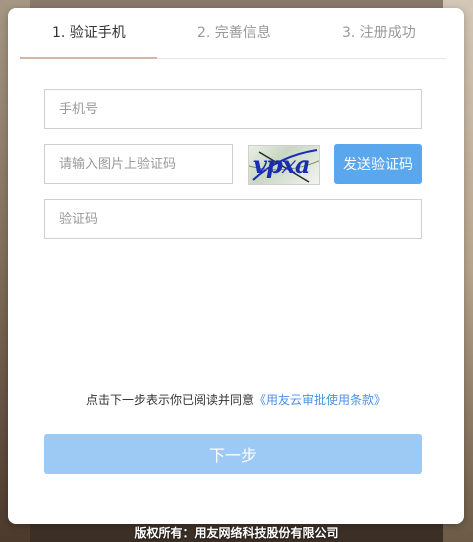 This screenshot has width=473, height=542. I want to click on agreement-notice: 点击下一步表示你已阅读并同意《用友云审批使用条款》, so click(236, 399).